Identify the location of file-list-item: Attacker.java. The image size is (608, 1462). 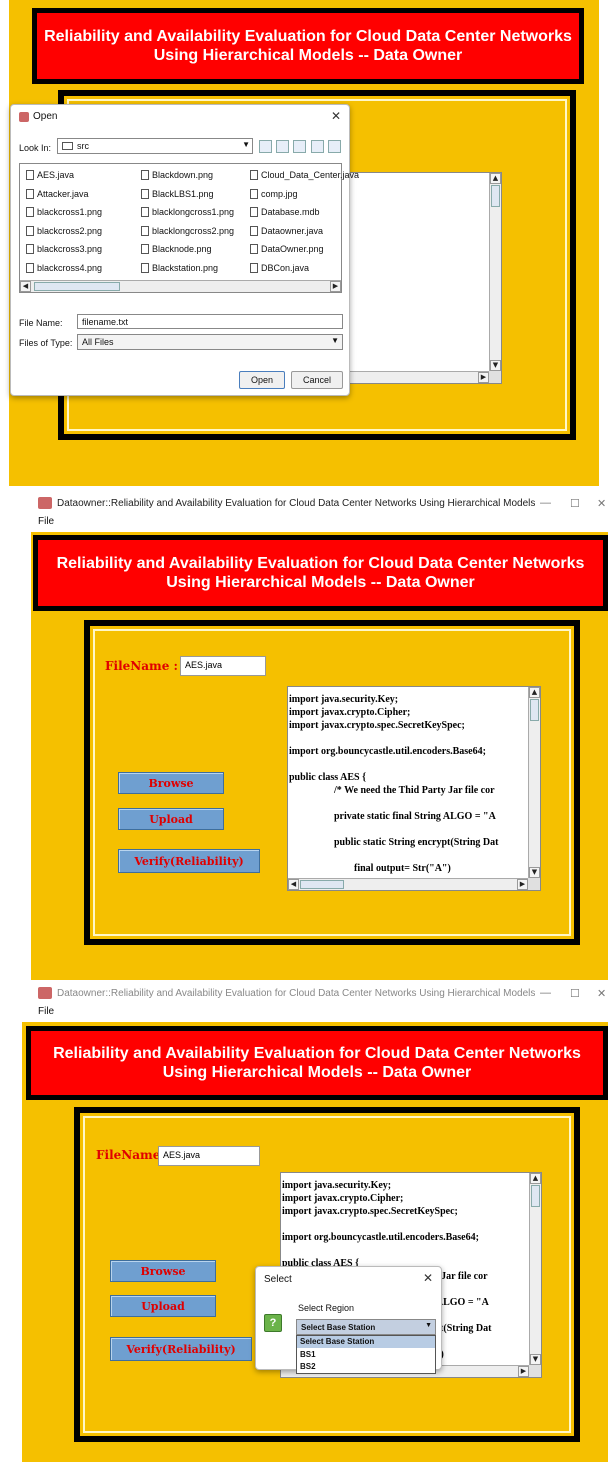
(57, 193).